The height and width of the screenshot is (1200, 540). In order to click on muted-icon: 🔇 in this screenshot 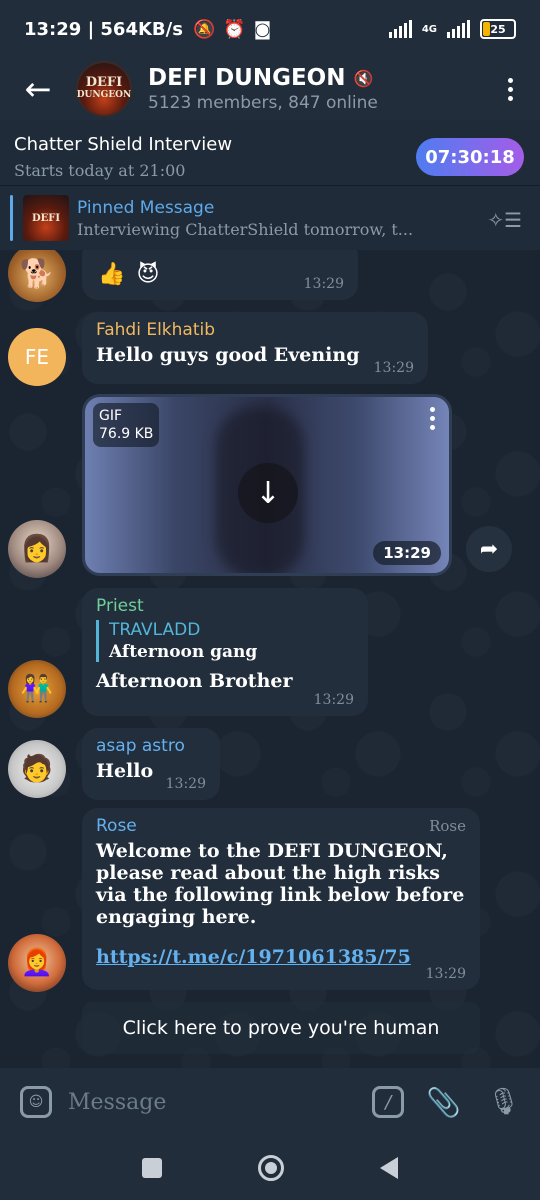, I will do `click(363, 78)`.